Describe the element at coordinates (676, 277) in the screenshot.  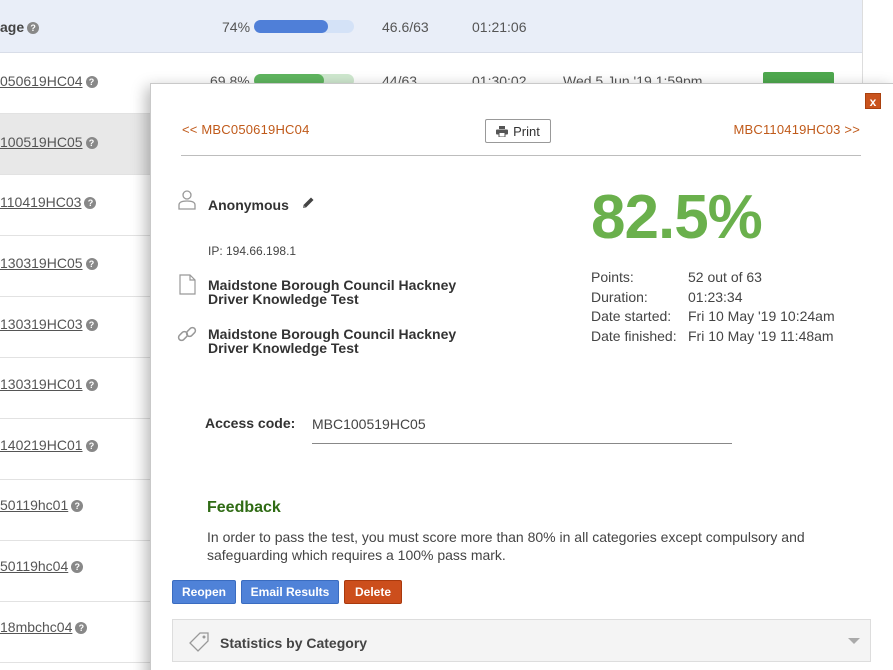
I see `stat-points: Points: 52 out of 63` at that location.